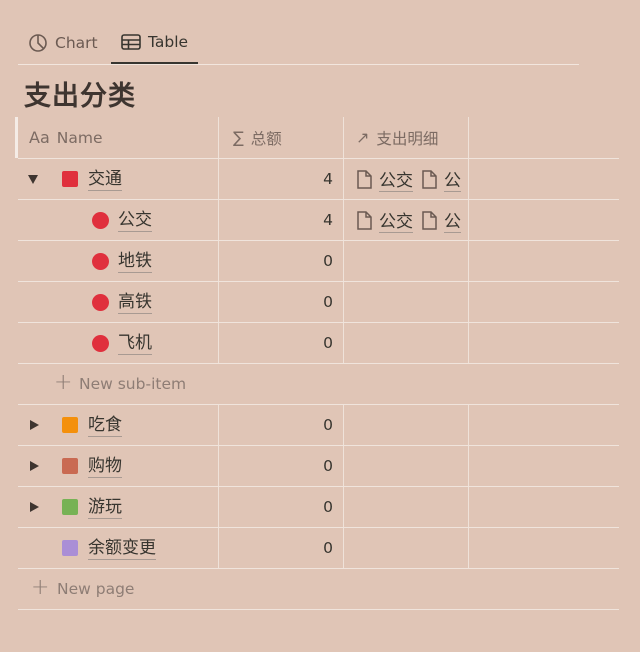 Image resolution: width=640 pixels, height=652 pixels. I want to click on table-row-sub: 高铁 0, so click(318, 302).